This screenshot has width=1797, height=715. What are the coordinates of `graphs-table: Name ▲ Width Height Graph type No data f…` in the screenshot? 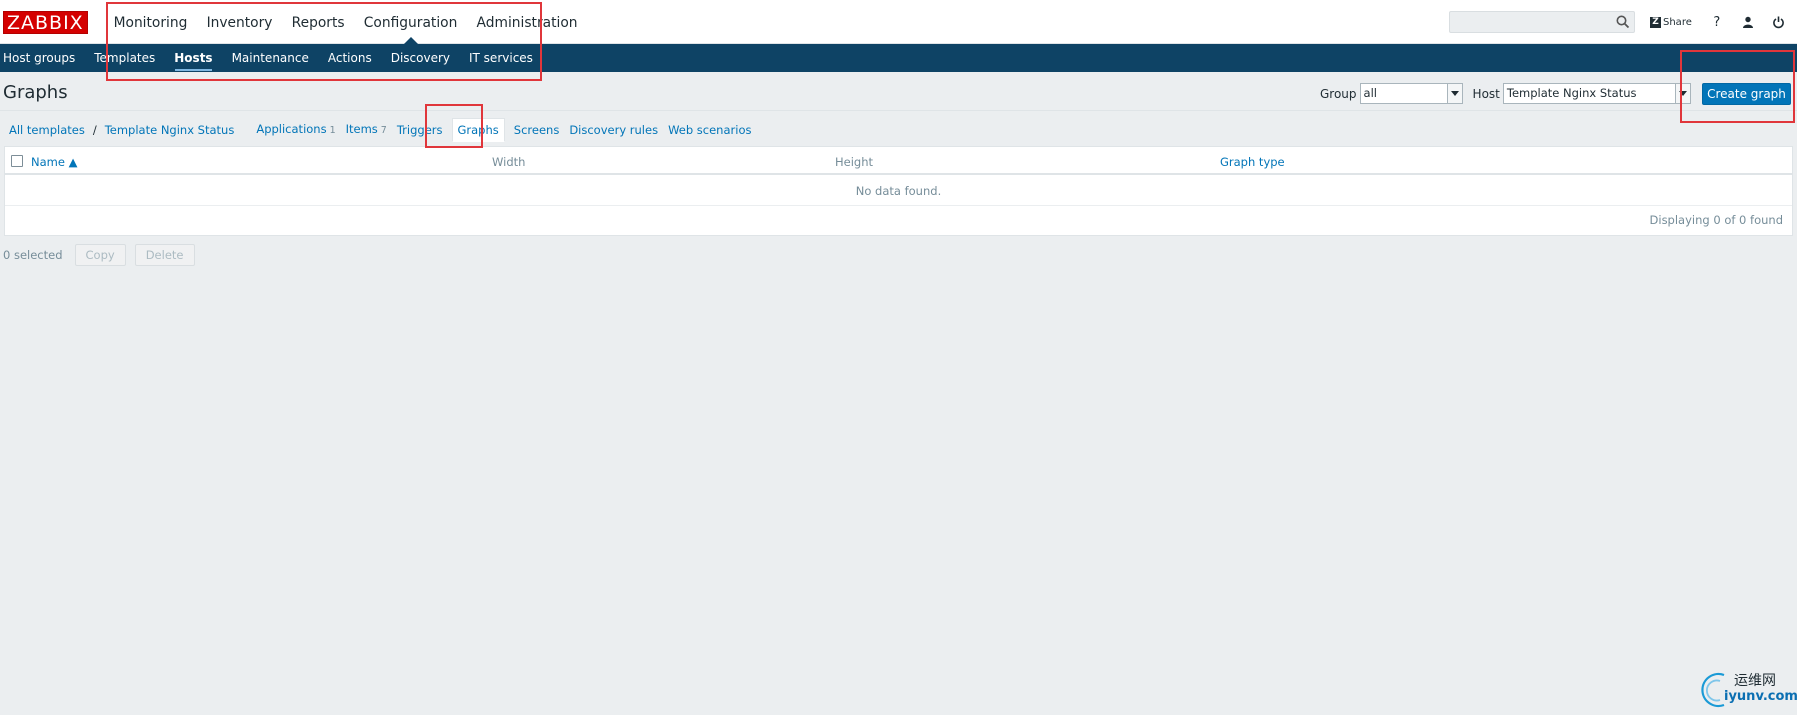 It's located at (898, 191).